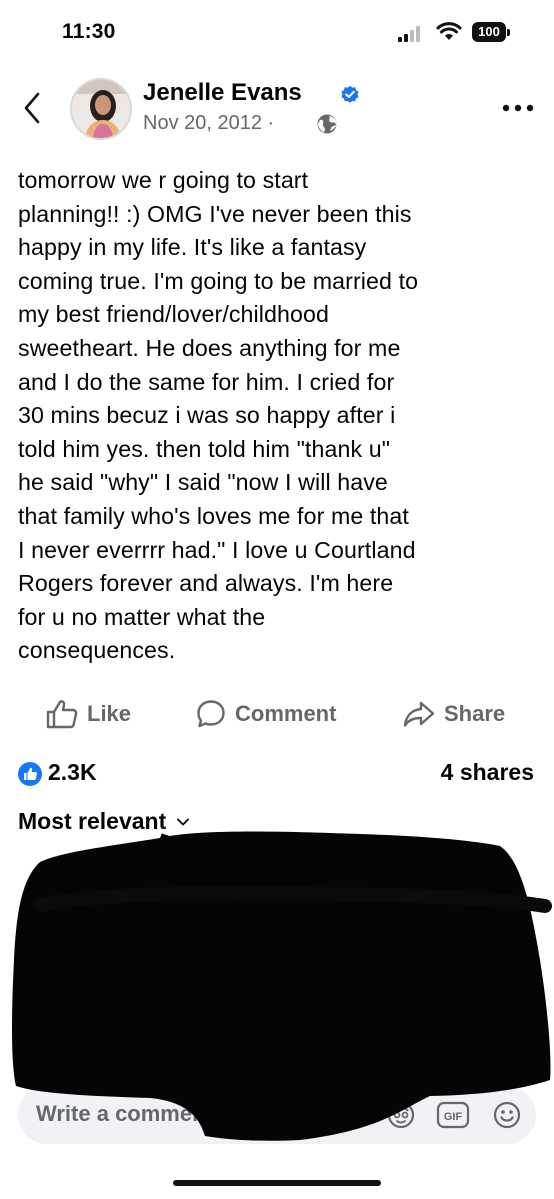 This screenshot has width=554, height=1199. Describe the element at coordinates (350, 94) in the screenshot. I see `verified-badge-icon` at that location.